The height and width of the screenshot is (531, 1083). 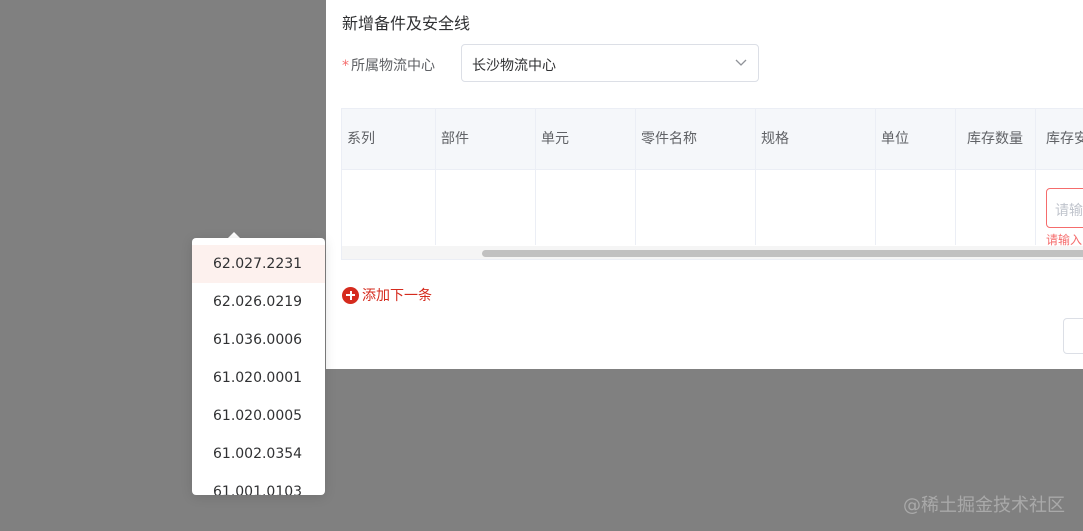 What do you see at coordinates (696, 139) in the screenshot?
I see `col-header-part-name: 零件名称` at bounding box center [696, 139].